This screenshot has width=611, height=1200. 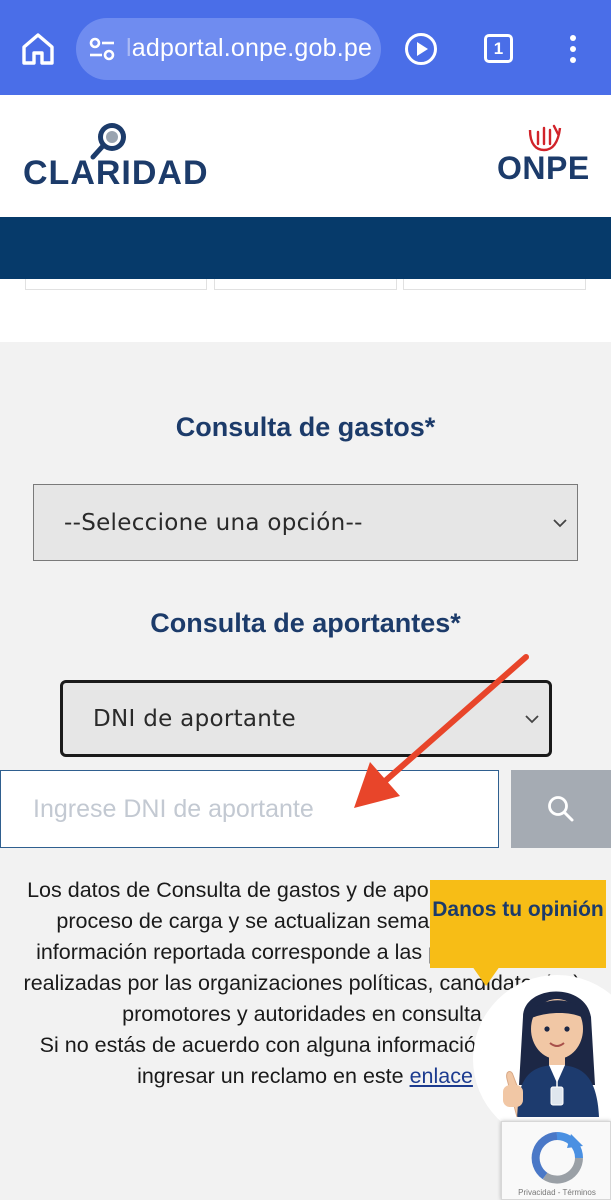 I want to click on recaptcha-icon, so click(x=557, y=1158).